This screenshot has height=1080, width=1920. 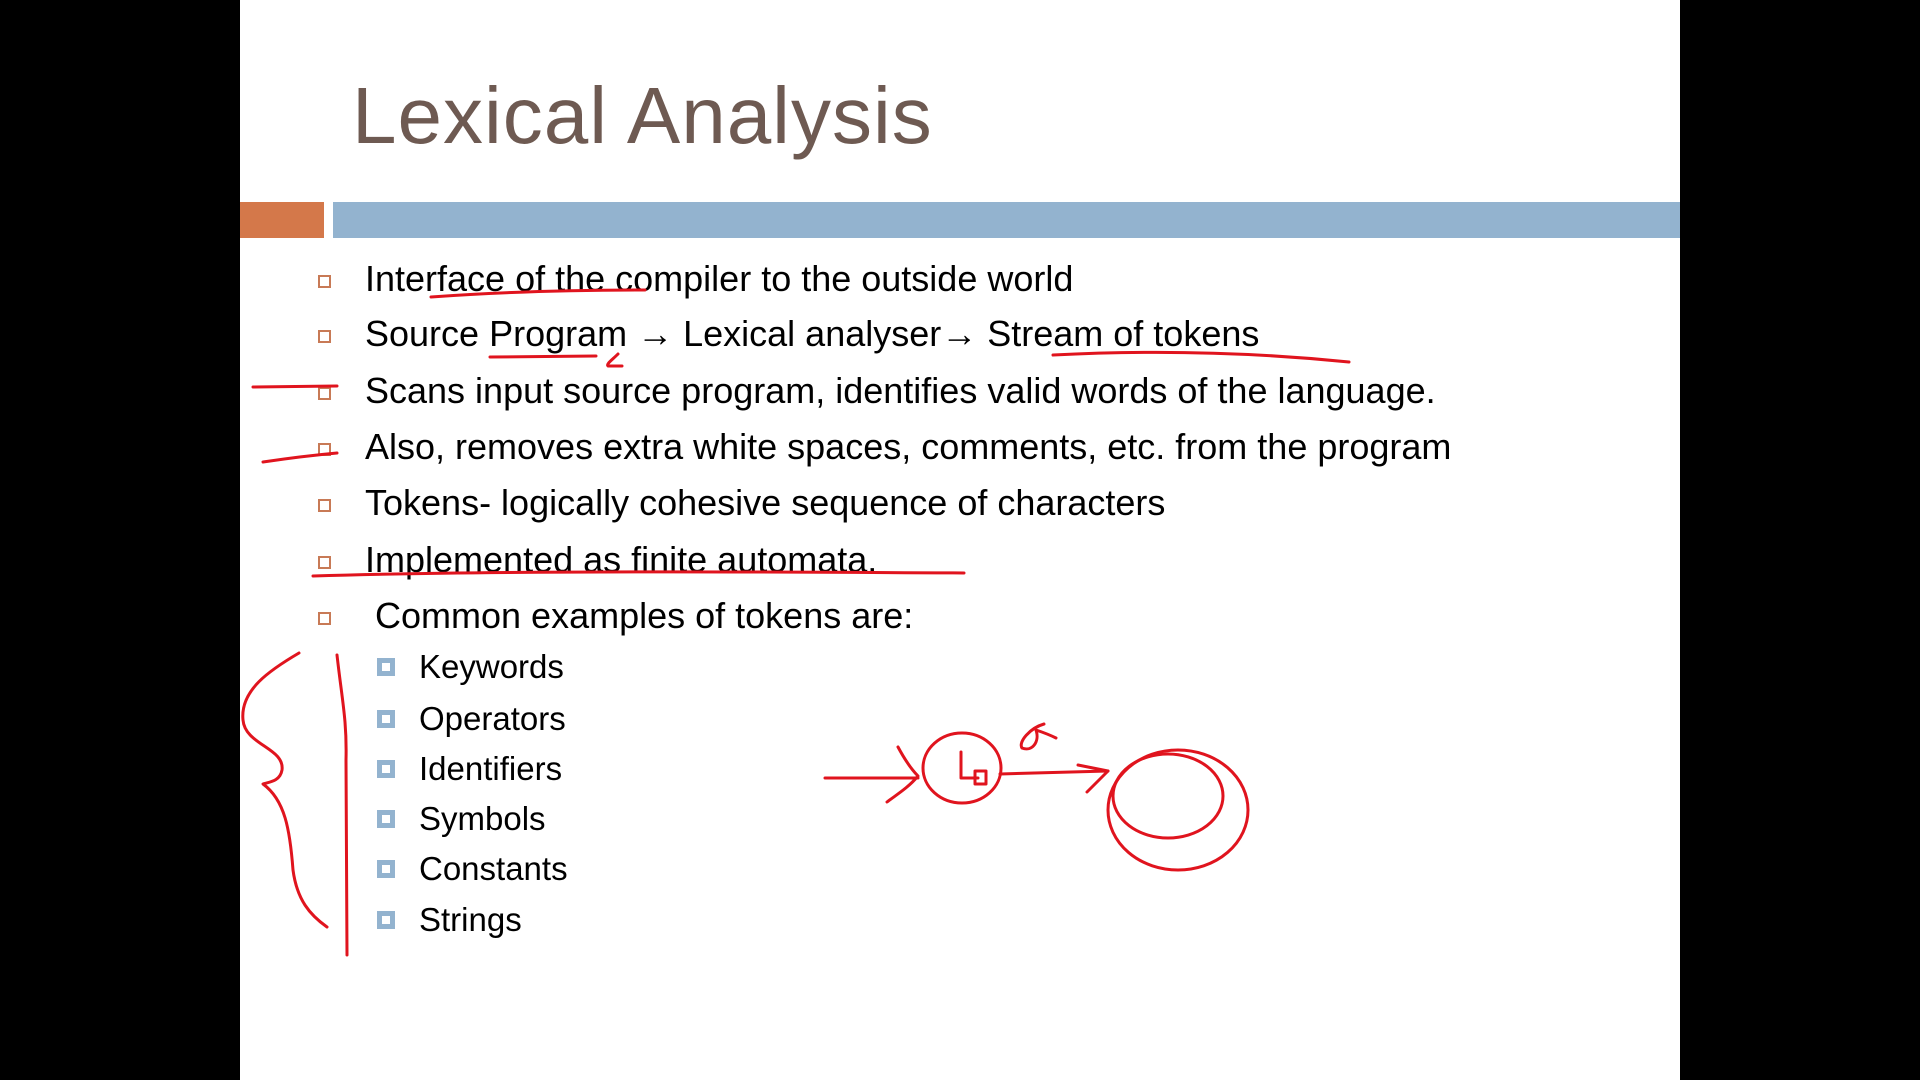 What do you see at coordinates (621, 559) in the screenshot?
I see `bullet-text: Implemented as finite automata.` at bounding box center [621, 559].